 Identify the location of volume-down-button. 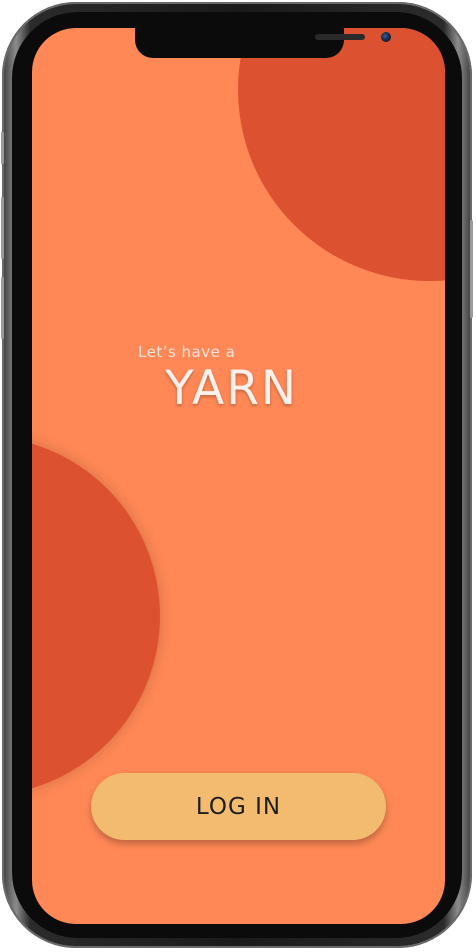
(2, 308).